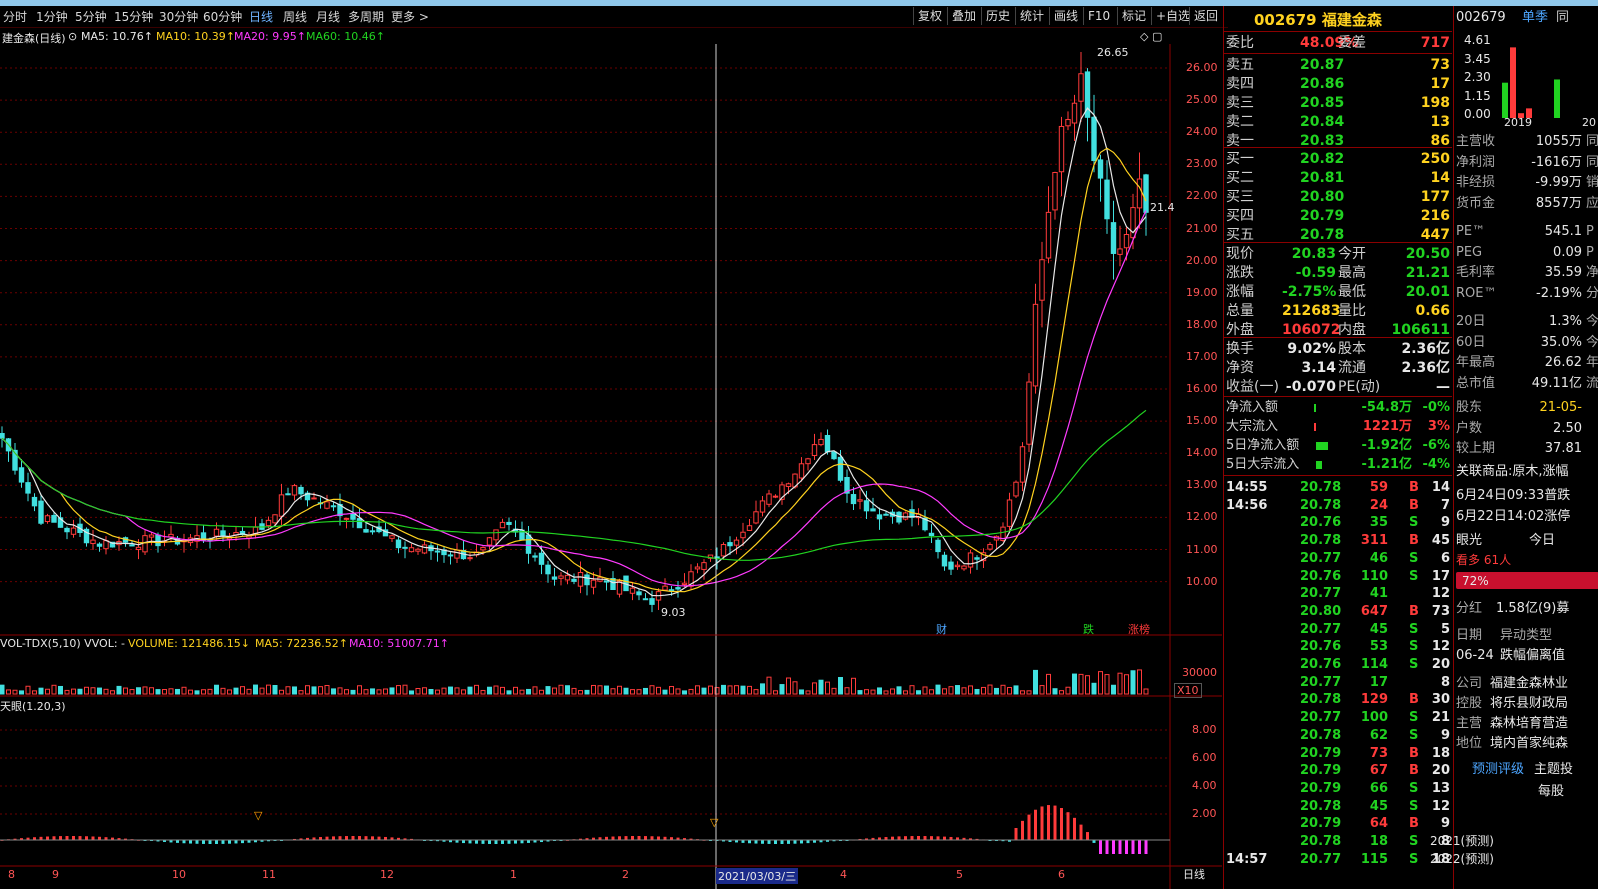 The image size is (1598, 889). I want to click on finance-label: 60日, so click(1471, 342).